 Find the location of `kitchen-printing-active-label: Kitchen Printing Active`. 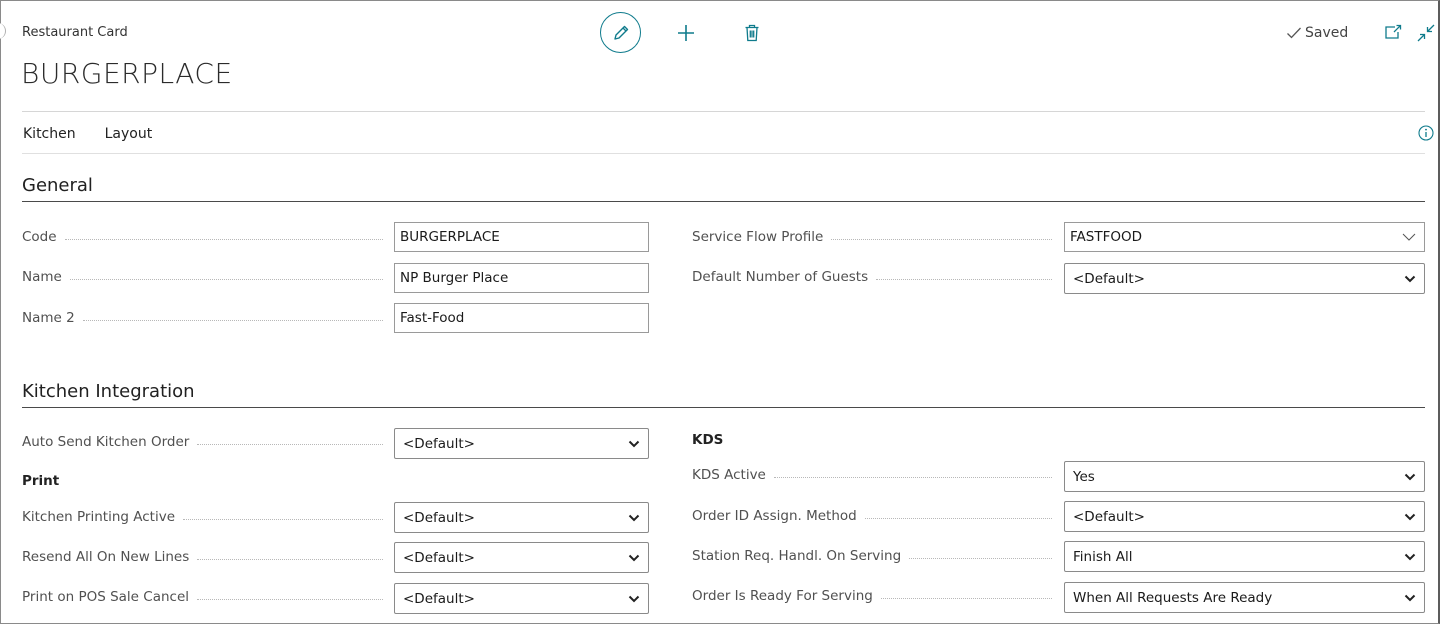

kitchen-printing-active-label: Kitchen Printing Active is located at coordinates (204, 517).